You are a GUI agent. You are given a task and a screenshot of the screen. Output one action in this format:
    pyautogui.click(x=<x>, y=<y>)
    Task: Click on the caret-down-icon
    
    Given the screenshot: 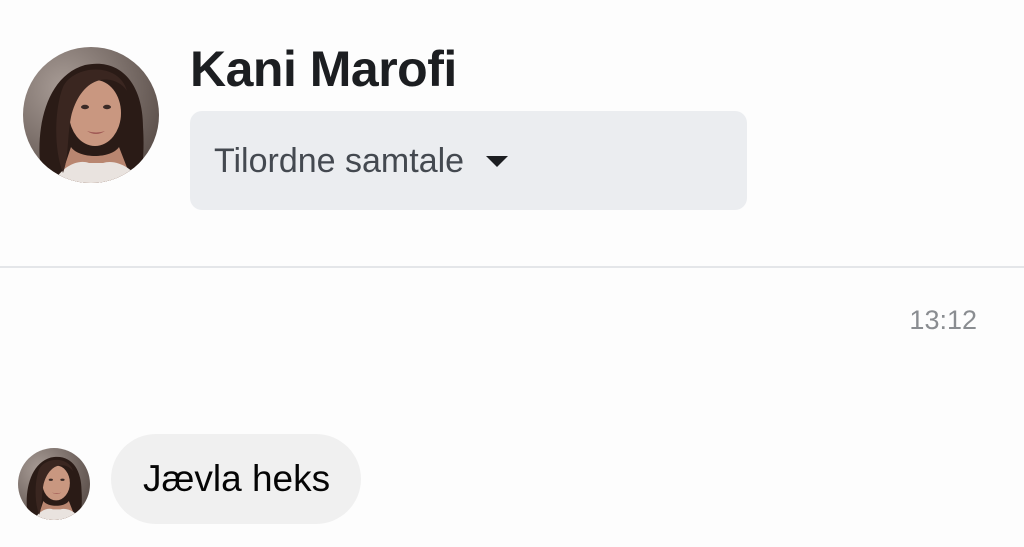 What is the action you would take?
    pyautogui.click(x=497, y=161)
    